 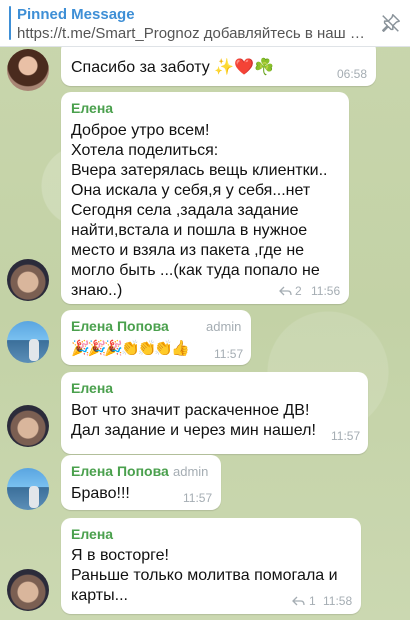 I want to click on message-time: 06:58, so click(x=352, y=74).